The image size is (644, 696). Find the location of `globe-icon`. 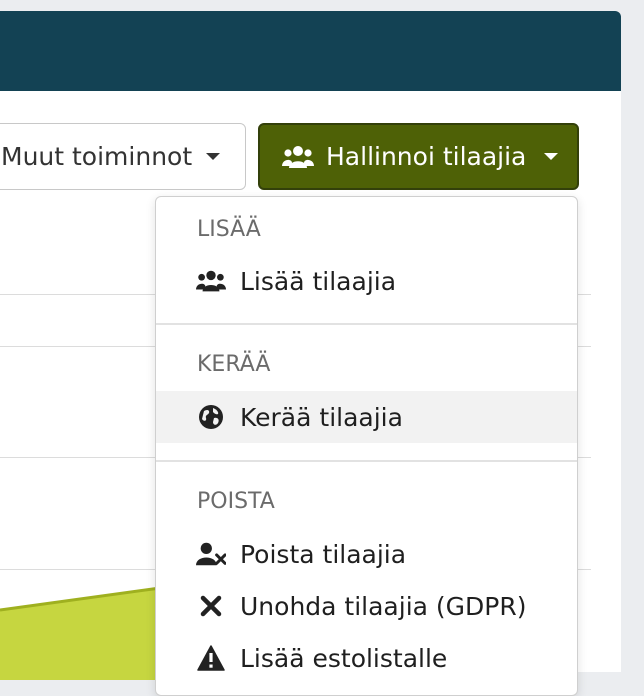

globe-icon is located at coordinates (211, 417).